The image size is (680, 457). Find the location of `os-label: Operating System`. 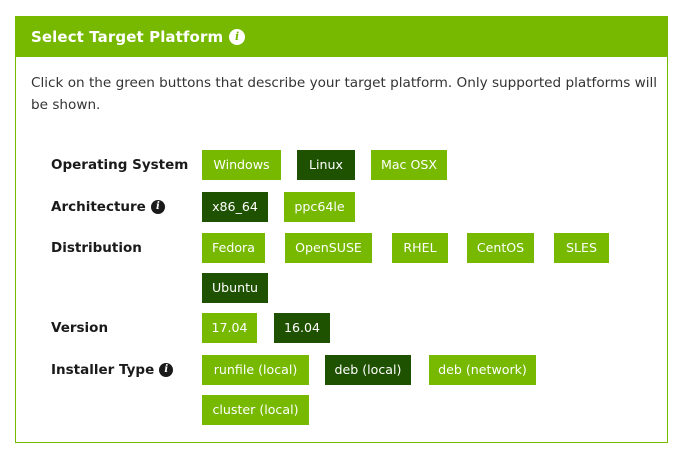

os-label: Operating System is located at coordinates (119, 165).